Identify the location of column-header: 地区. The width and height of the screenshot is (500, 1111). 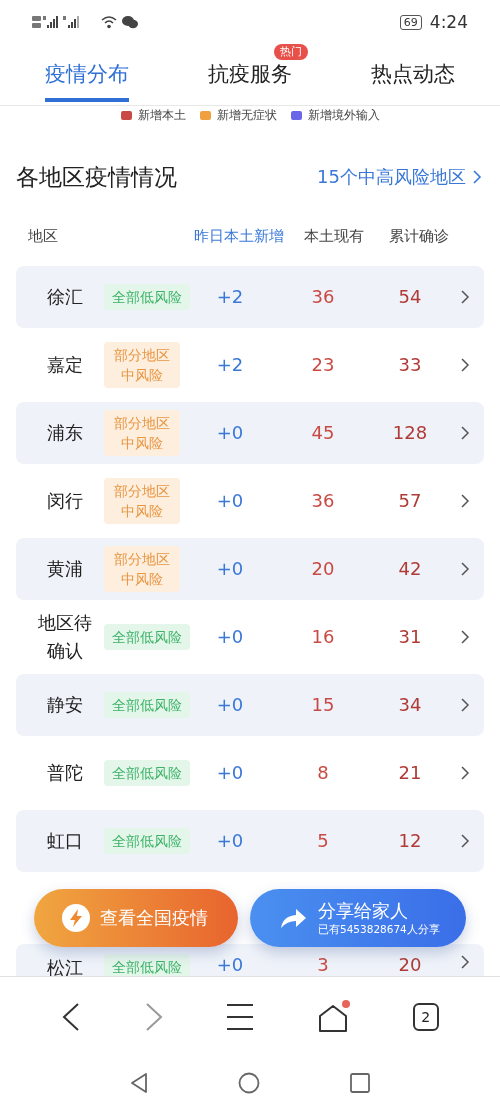
(43, 236).